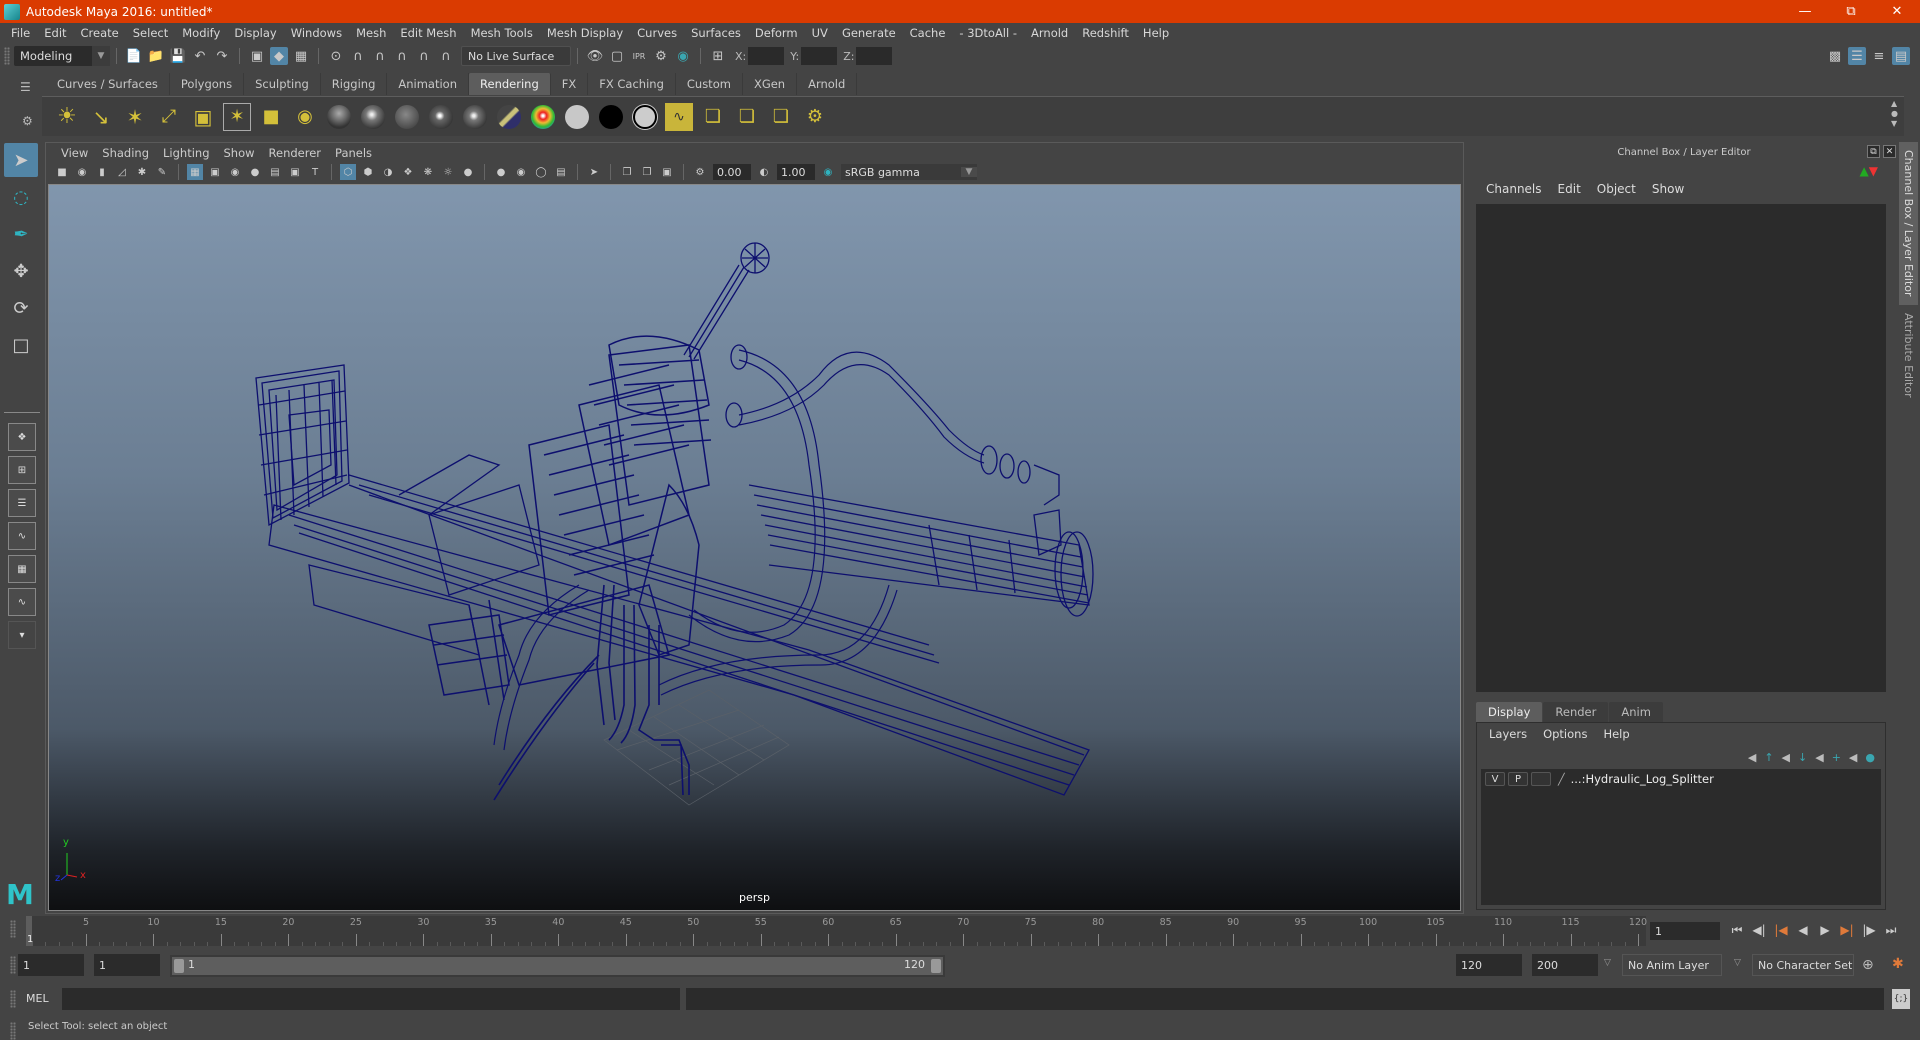 Image resolution: width=1920 pixels, height=1040 pixels. Describe the element at coordinates (135, 117) in the screenshot. I see `point-light-icon: ✶` at that location.